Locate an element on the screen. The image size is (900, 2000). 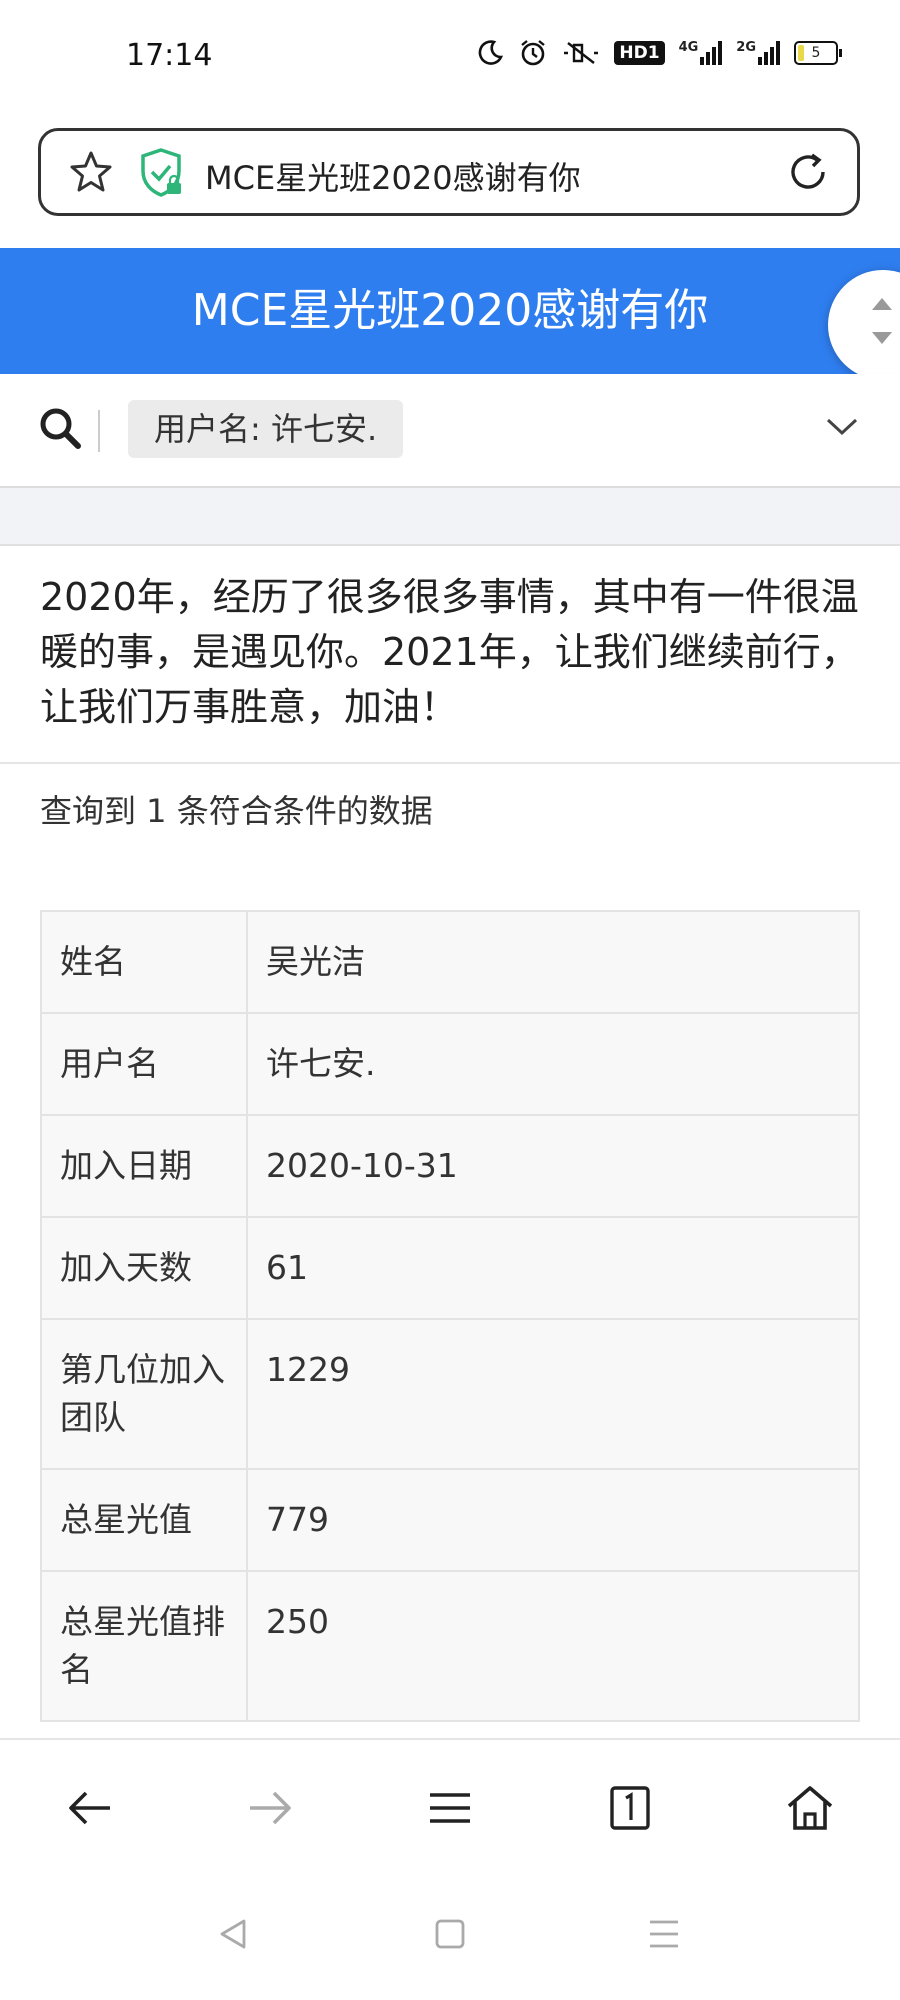
row-key: 姓名 is located at coordinates (144, 962).